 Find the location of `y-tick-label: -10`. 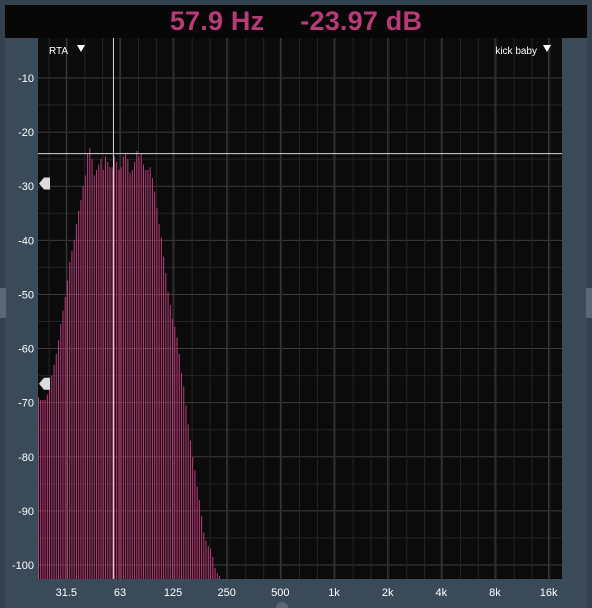

y-tick-label: -10 is located at coordinates (26, 79).